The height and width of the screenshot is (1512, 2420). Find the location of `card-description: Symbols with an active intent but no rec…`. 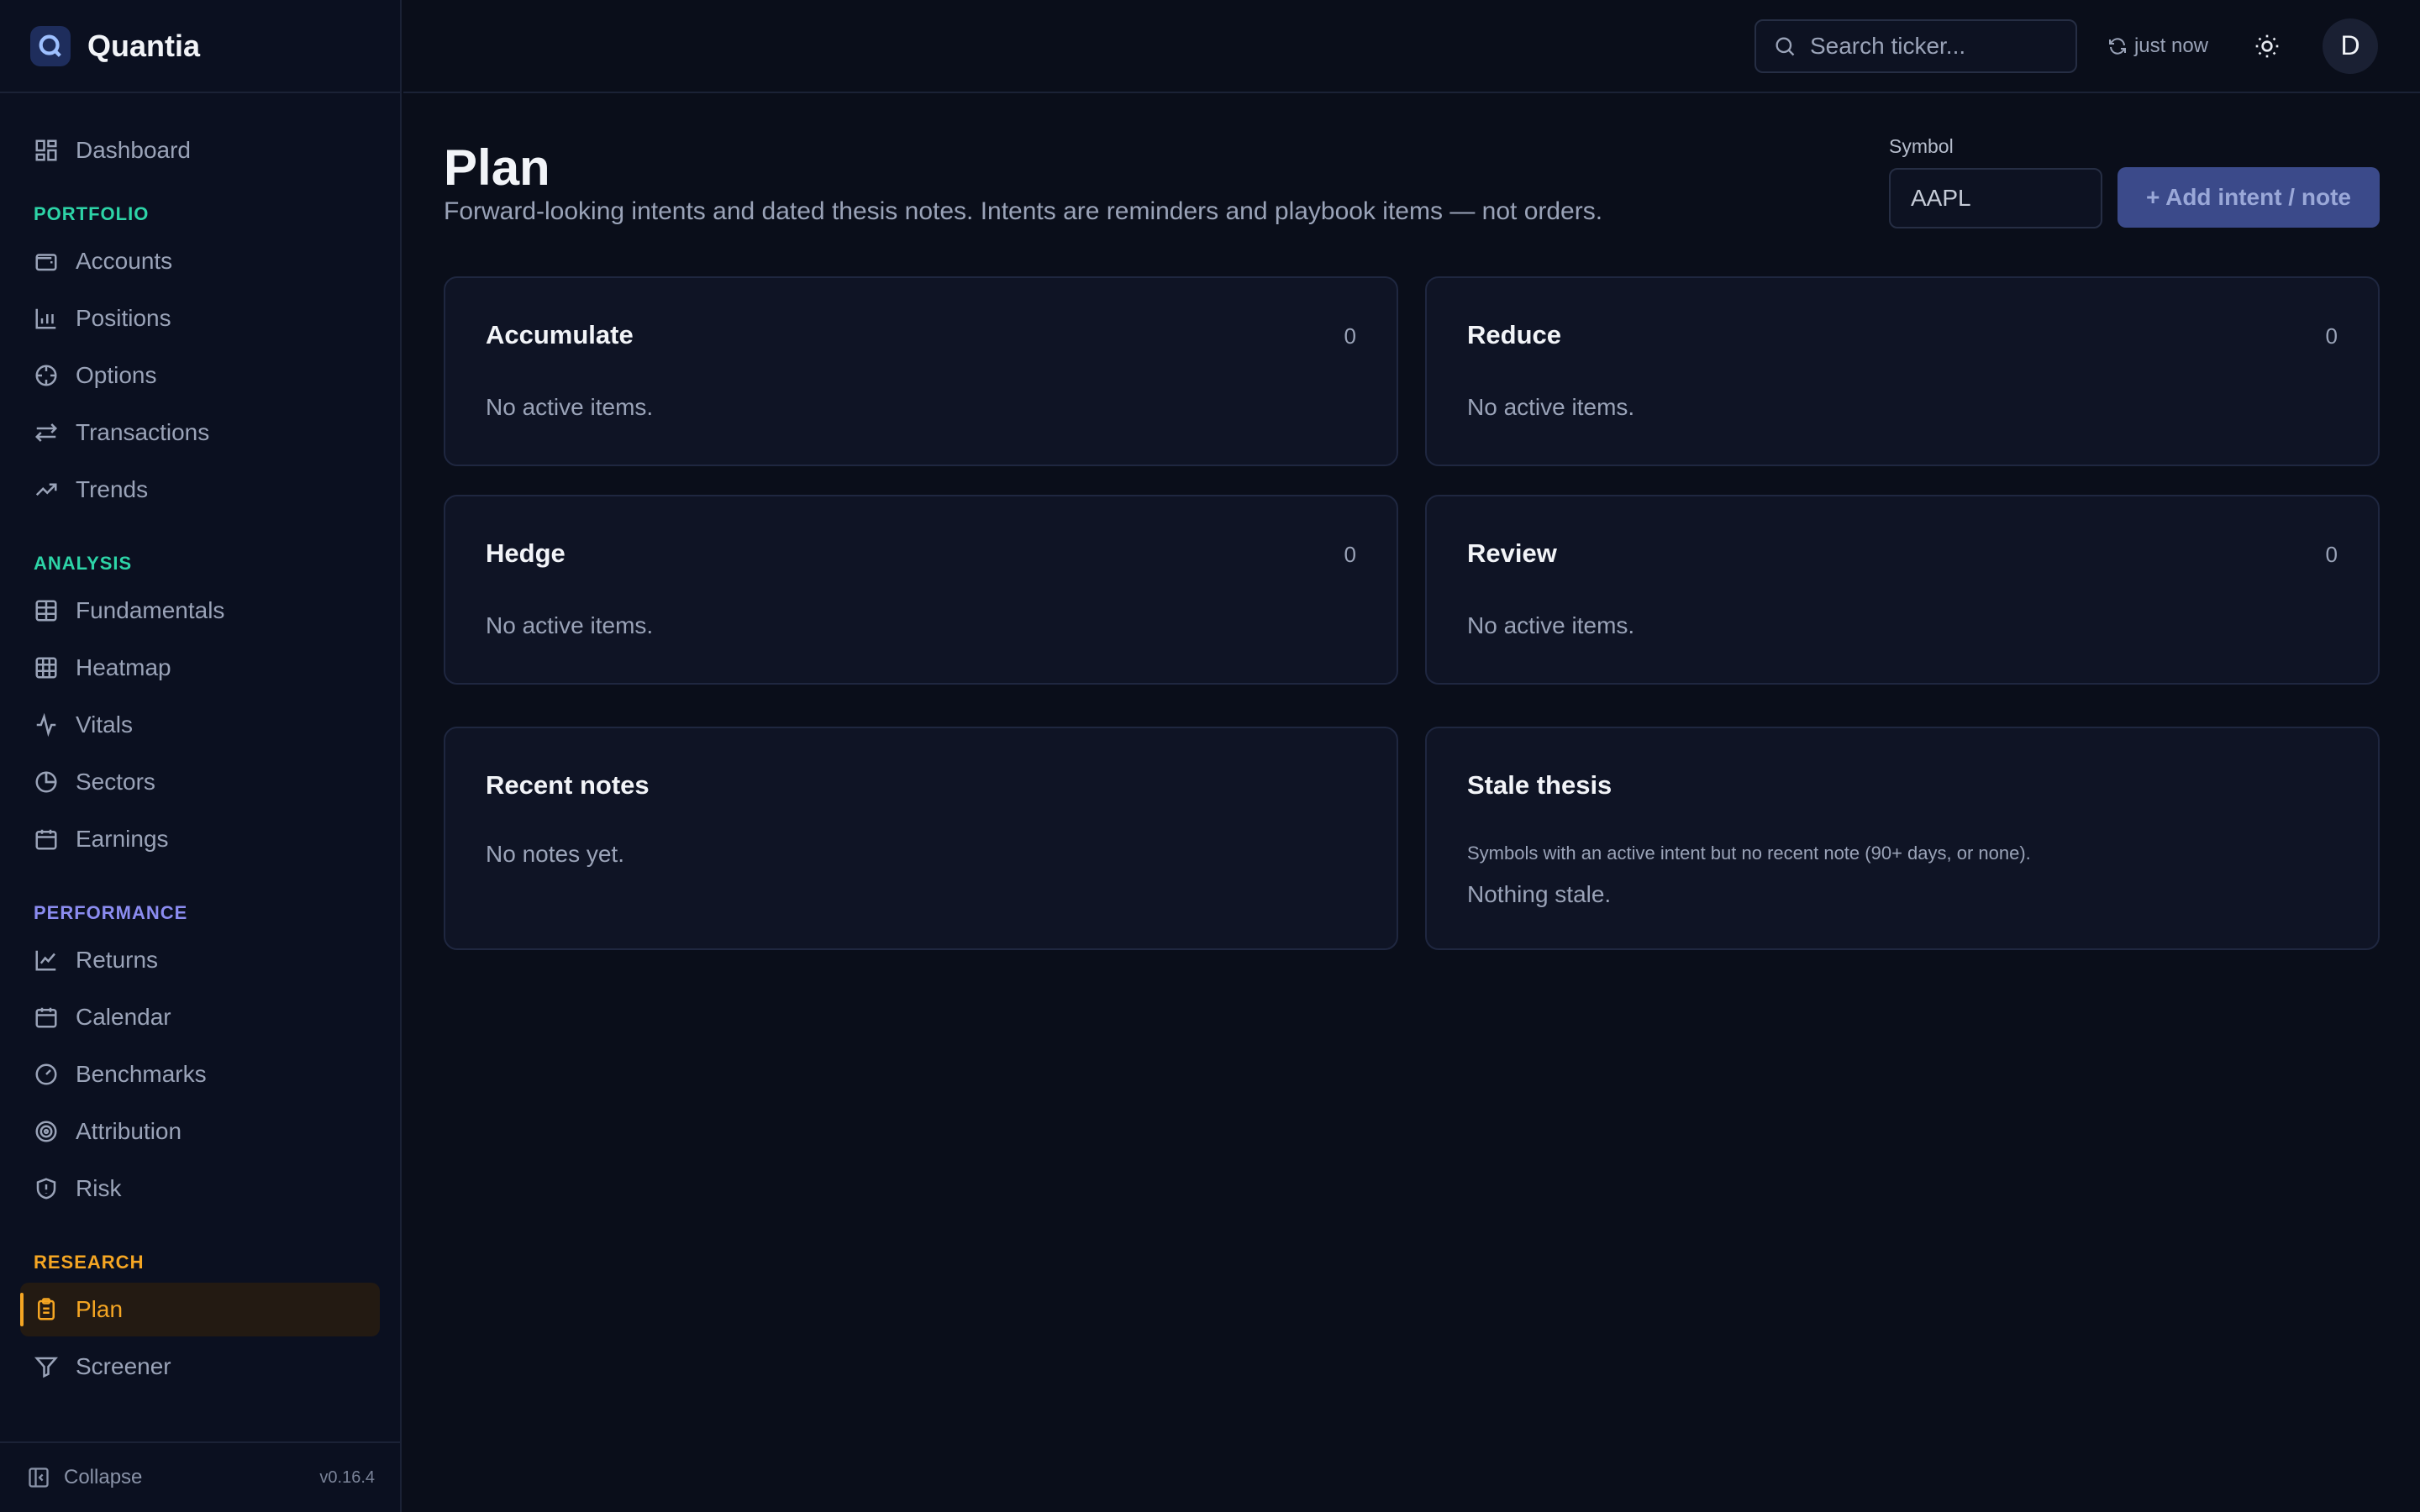

card-description: Symbols with an active intent but no rec… is located at coordinates (1749, 853).